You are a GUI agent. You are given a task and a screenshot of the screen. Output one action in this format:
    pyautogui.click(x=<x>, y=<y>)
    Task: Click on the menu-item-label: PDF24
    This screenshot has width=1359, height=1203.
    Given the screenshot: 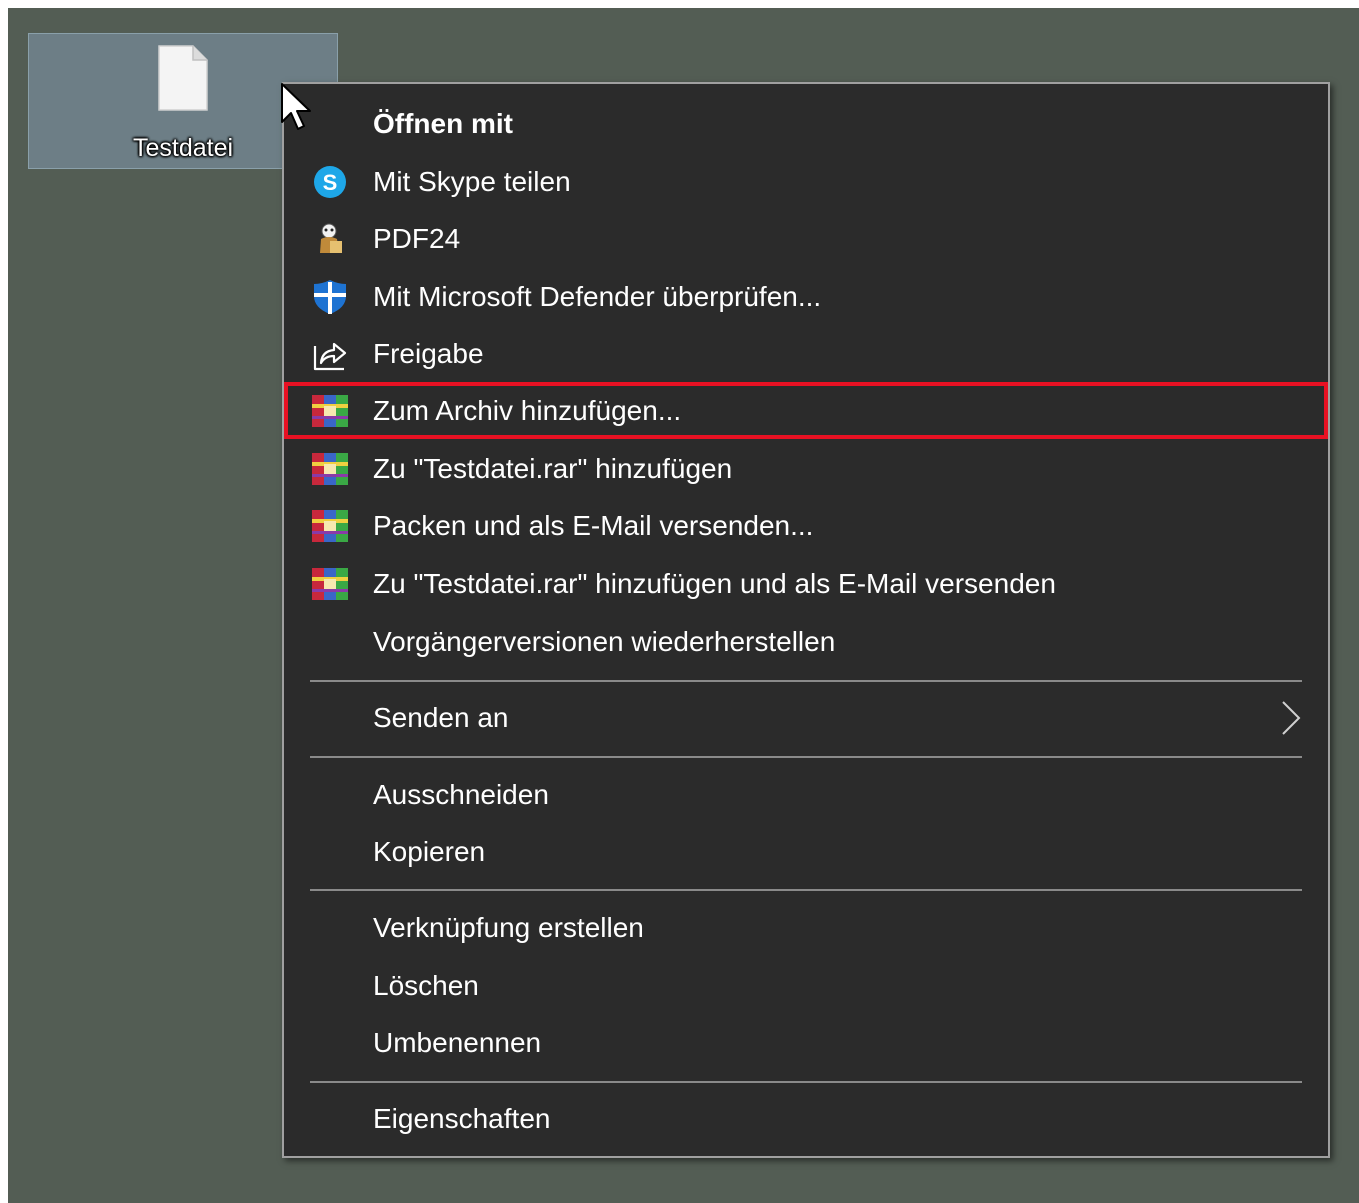 What is the action you would take?
    pyautogui.click(x=417, y=238)
    